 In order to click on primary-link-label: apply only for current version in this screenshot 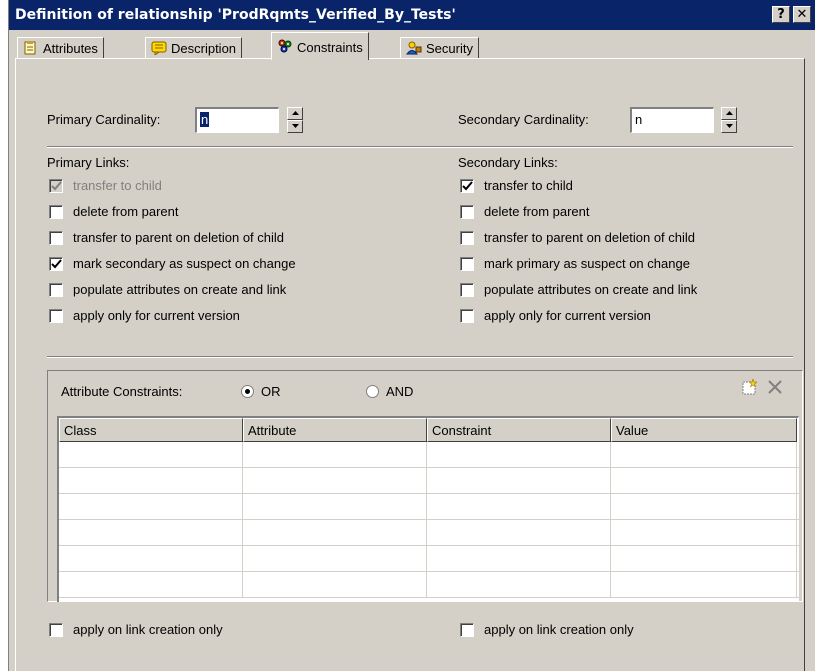, I will do `click(156, 315)`.